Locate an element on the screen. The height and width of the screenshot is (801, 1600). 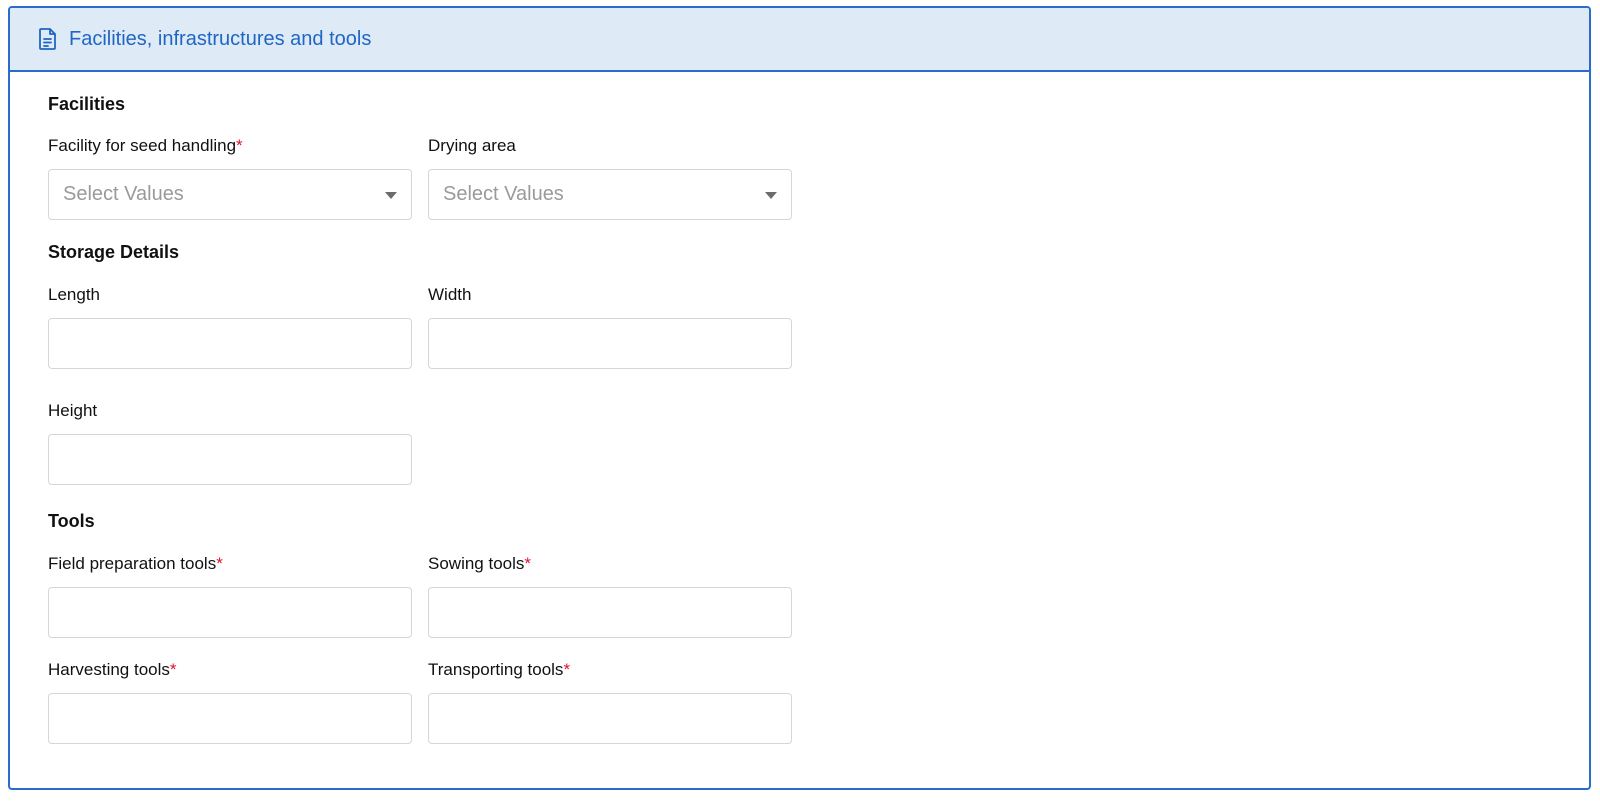
field-preparation-label-text: Field preparation tools is located at coordinates (132, 563).